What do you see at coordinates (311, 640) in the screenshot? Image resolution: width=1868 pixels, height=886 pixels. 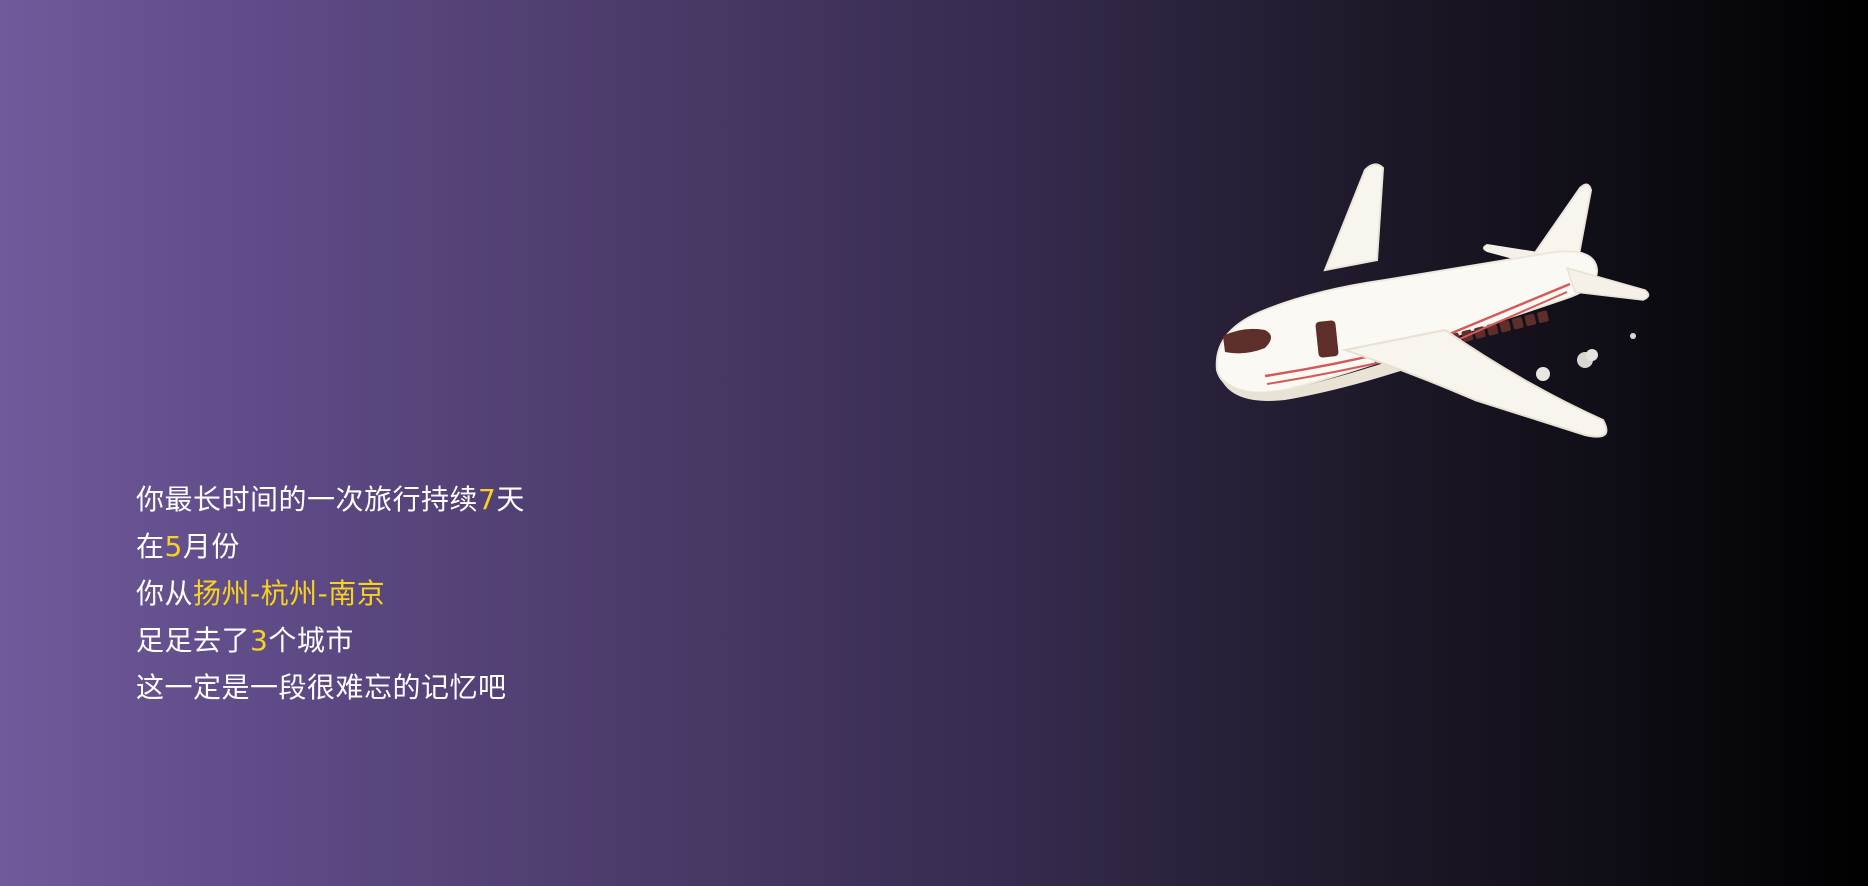 I see `city-count-suffix: 个城市` at bounding box center [311, 640].